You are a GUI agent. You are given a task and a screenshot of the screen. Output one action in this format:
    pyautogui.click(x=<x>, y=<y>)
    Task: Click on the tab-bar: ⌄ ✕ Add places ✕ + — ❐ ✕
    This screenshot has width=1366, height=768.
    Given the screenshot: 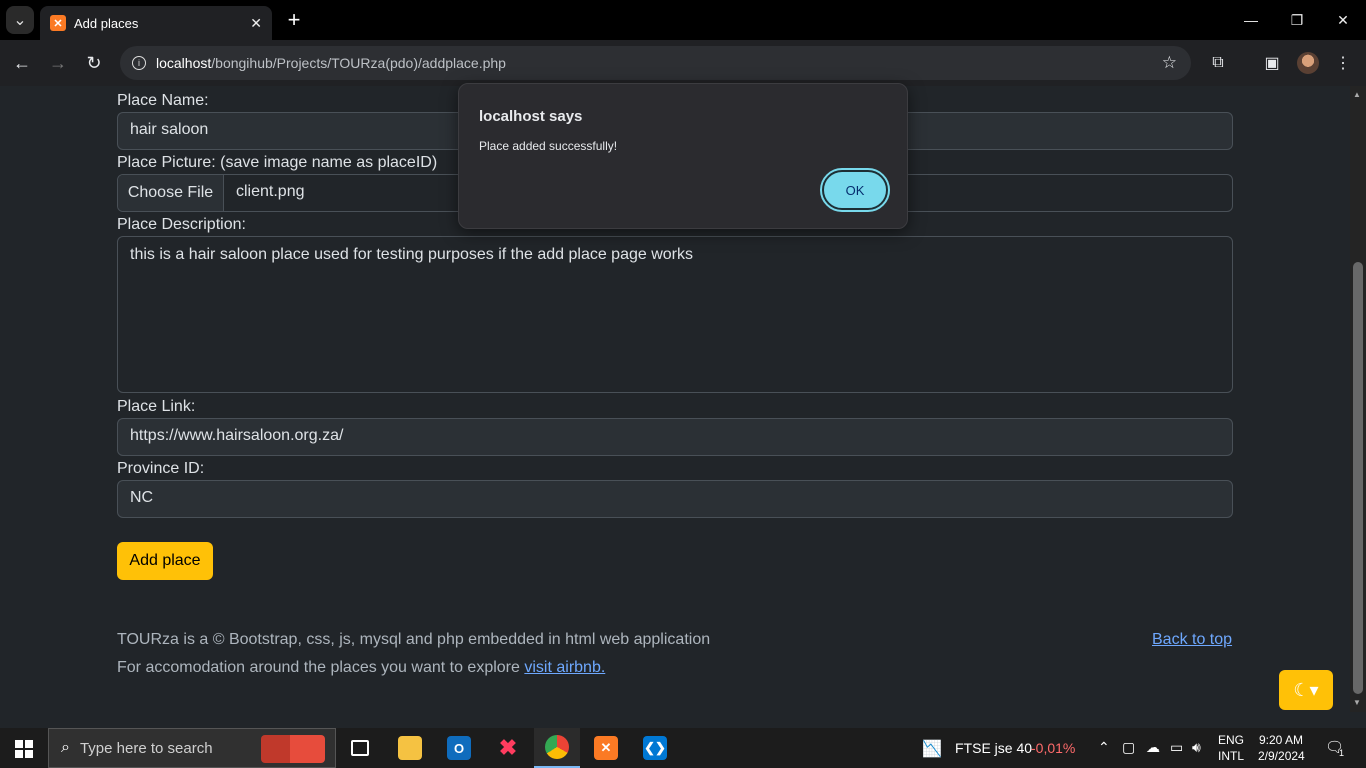 What is the action you would take?
    pyautogui.click(x=683, y=20)
    